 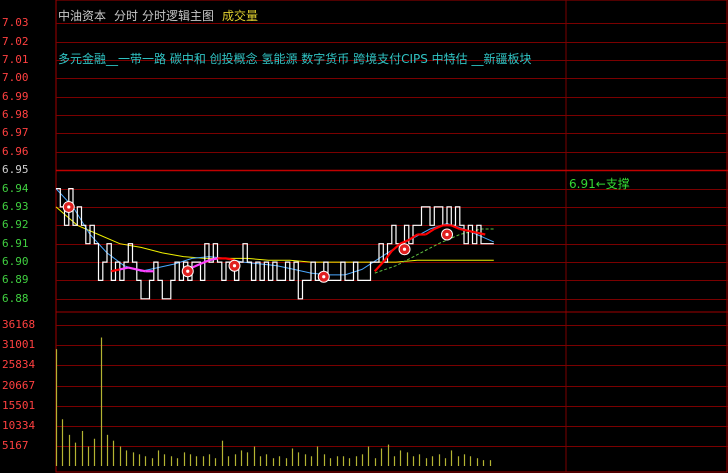 I want to click on tab-logic-main: 分时逻辑主图, so click(x=178, y=15).